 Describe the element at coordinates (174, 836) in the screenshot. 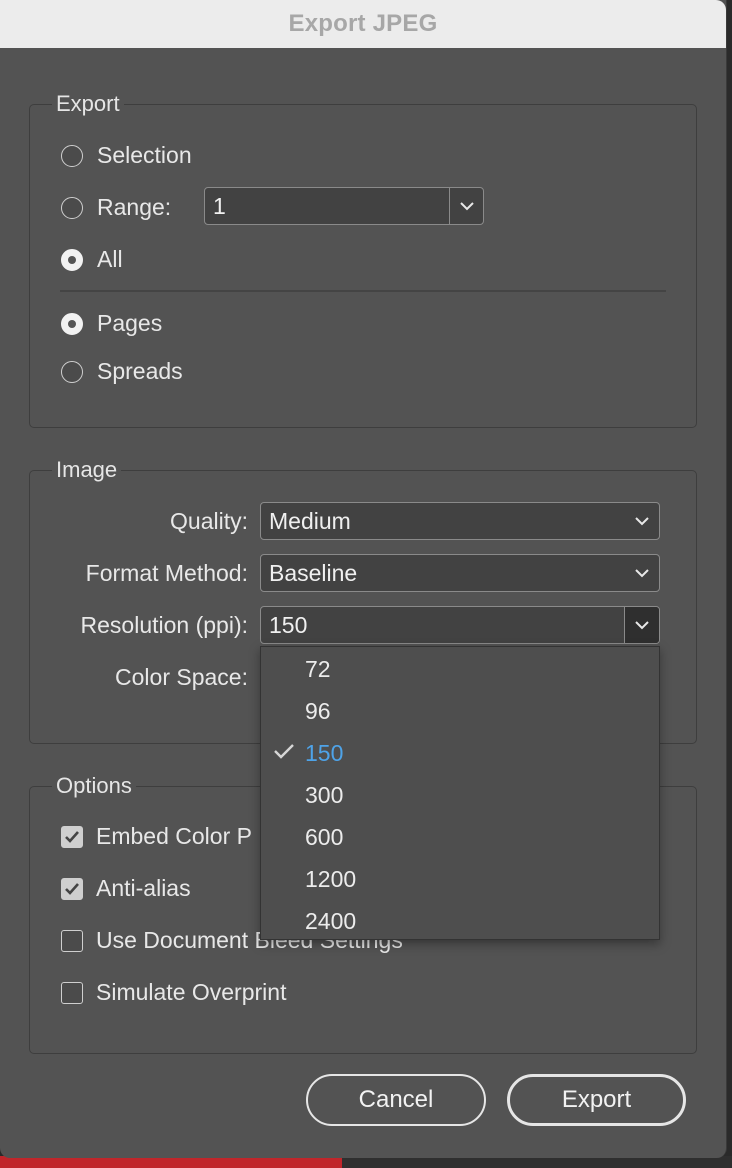

I see `checkbox-embed-label: Embed Color P` at that location.